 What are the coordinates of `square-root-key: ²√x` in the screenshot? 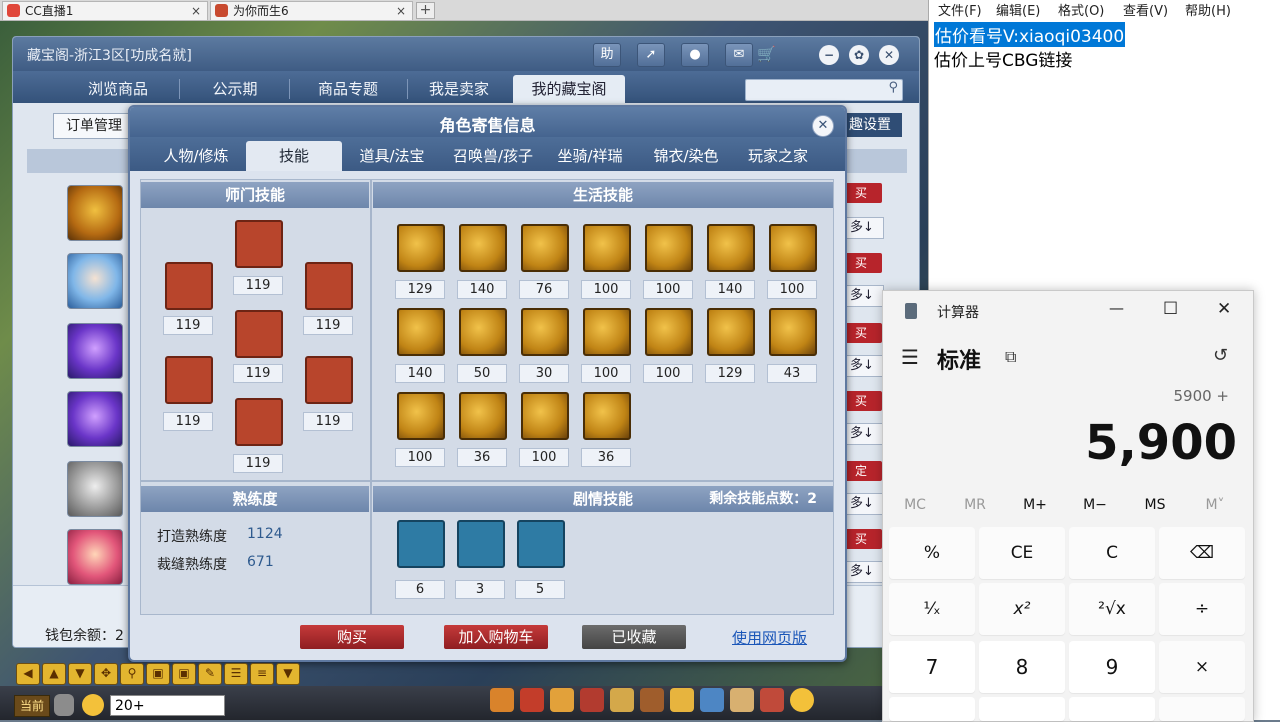 It's located at (1112, 609).